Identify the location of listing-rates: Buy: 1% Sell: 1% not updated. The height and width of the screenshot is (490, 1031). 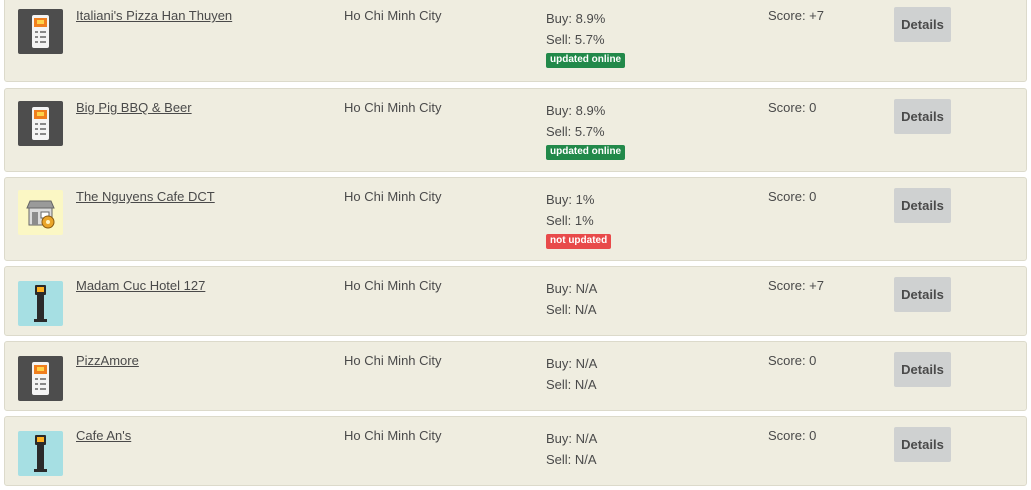
(579, 219).